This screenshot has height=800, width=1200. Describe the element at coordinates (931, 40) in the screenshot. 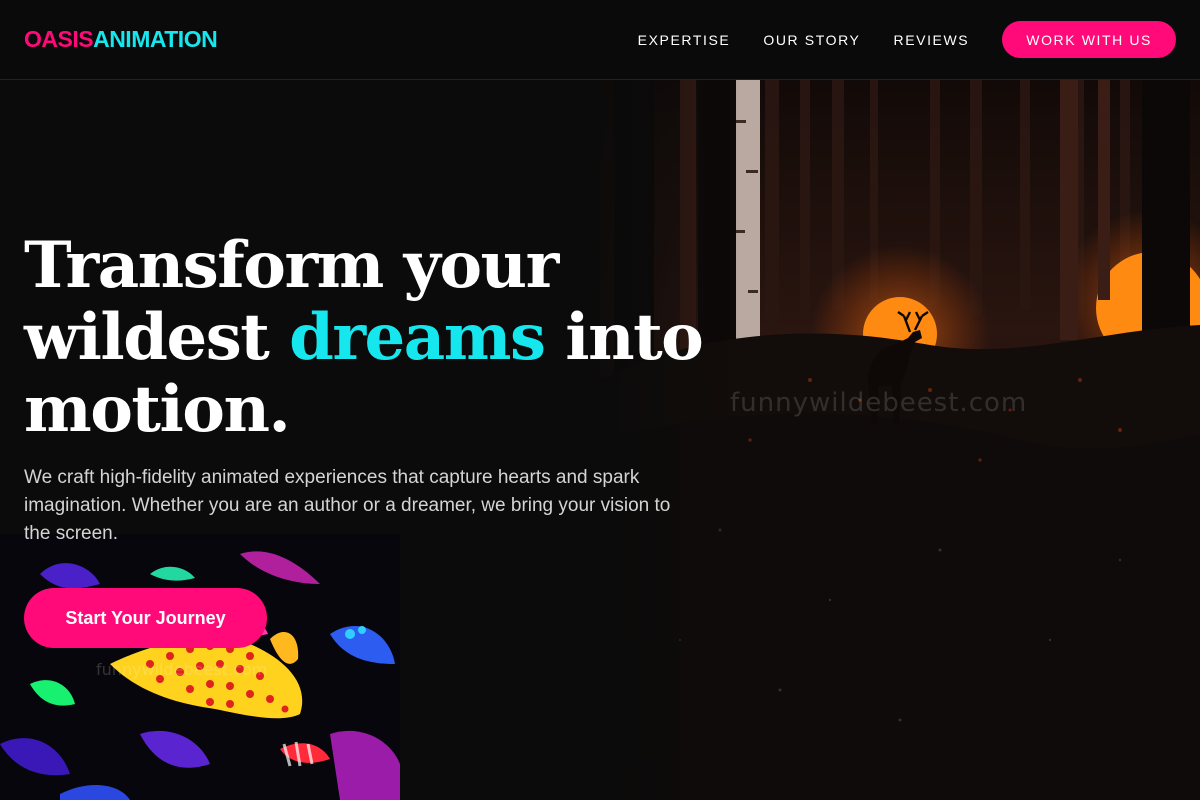

I see `nav-link-reviews: REVIEWS` at that location.